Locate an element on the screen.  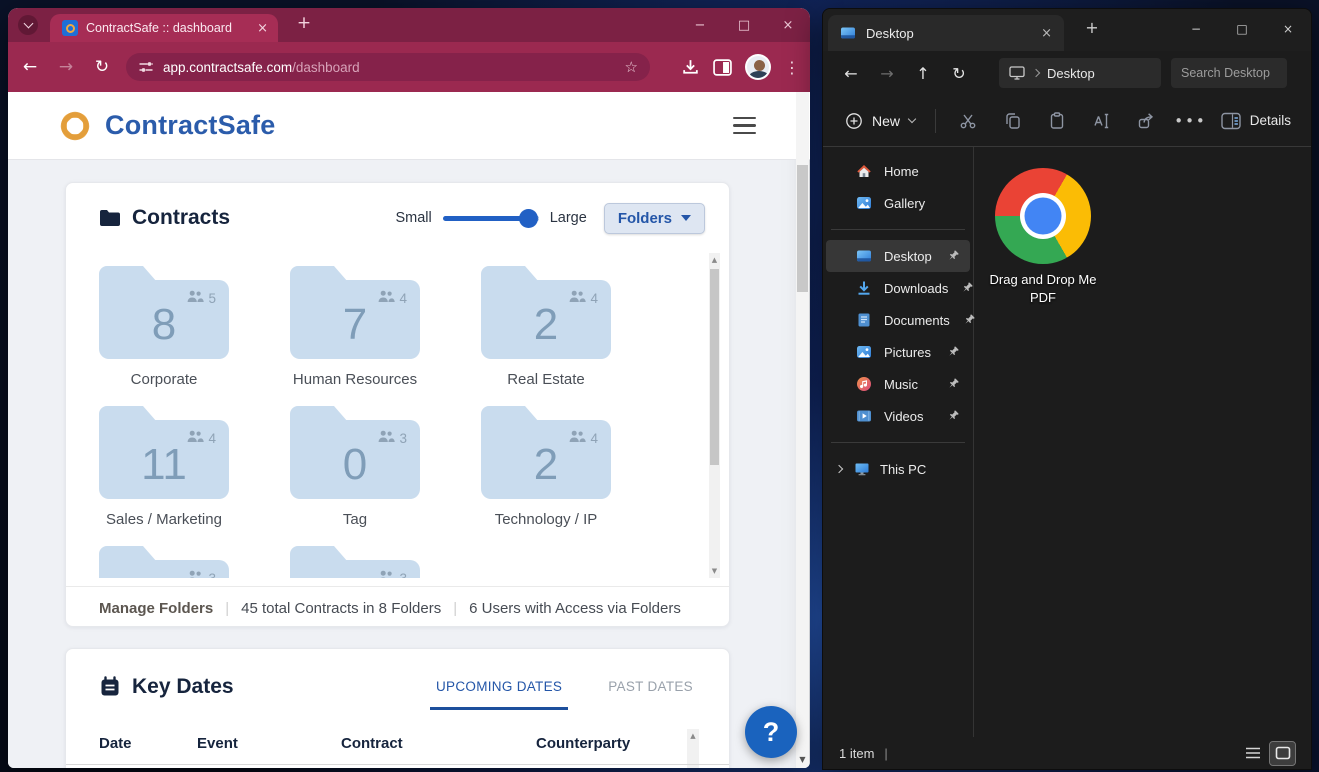
explorer-nav-bar: ← → ↑ ↻ Desktop is located at coordinates (1067, 73).